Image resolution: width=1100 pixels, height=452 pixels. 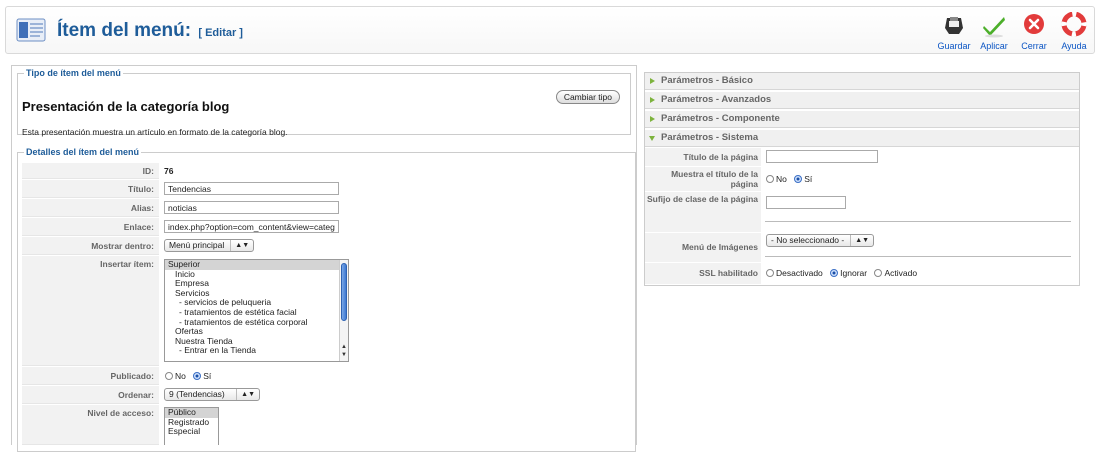 What do you see at coordinates (862, 138) in the screenshot?
I see `params-system-header: Parámetros - Sistema` at bounding box center [862, 138].